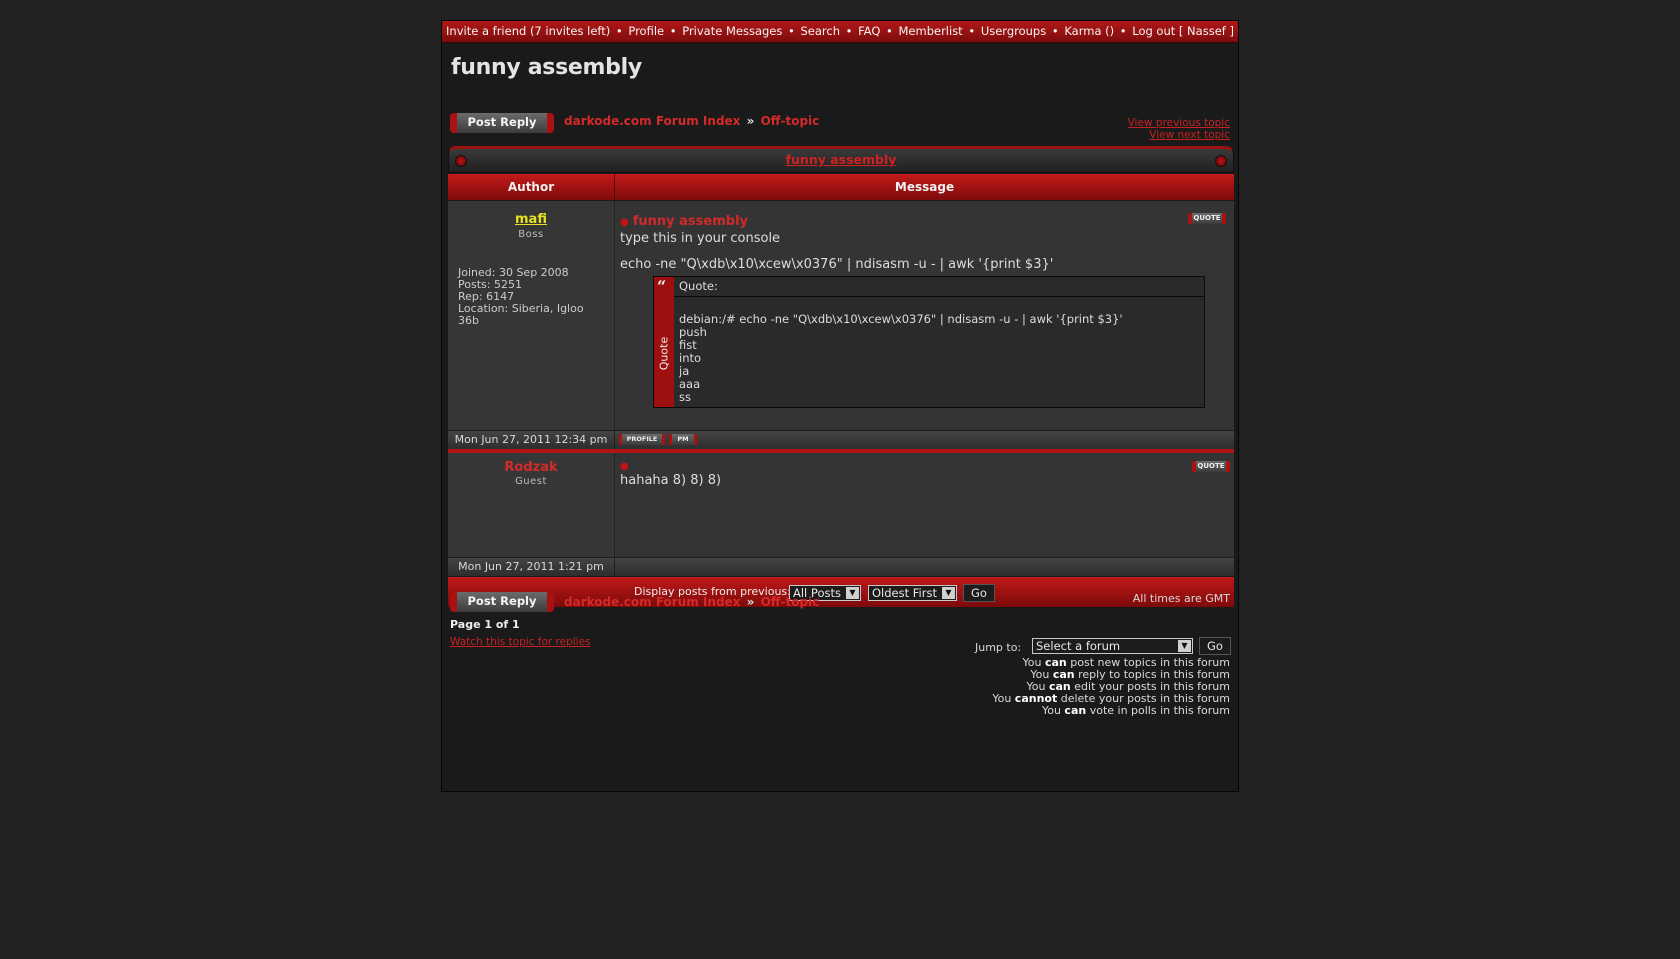 The image size is (1680, 959). I want to click on pm-button: PM, so click(683, 439).